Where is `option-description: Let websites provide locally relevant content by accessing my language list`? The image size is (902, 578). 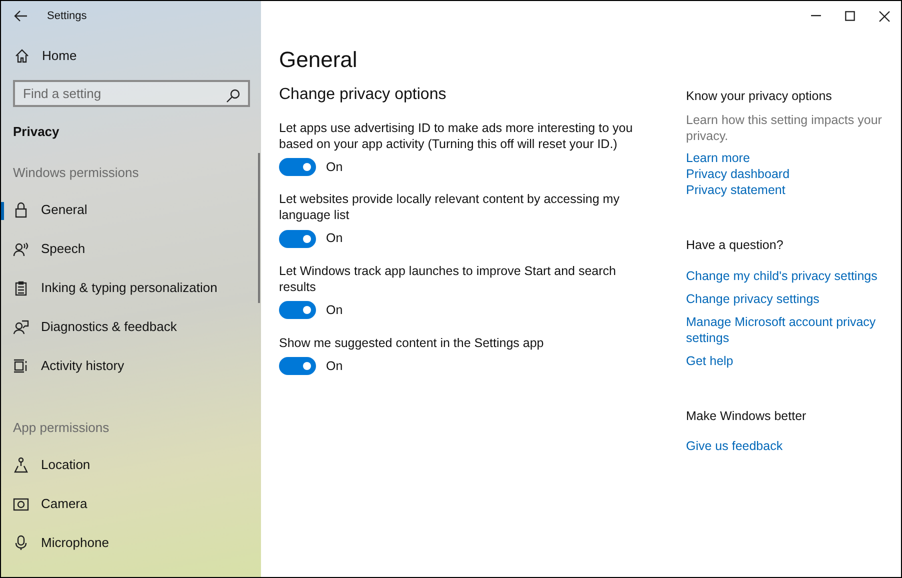 option-description: Let websites provide locally relevant content by accessing my language list is located at coordinates (449, 207).